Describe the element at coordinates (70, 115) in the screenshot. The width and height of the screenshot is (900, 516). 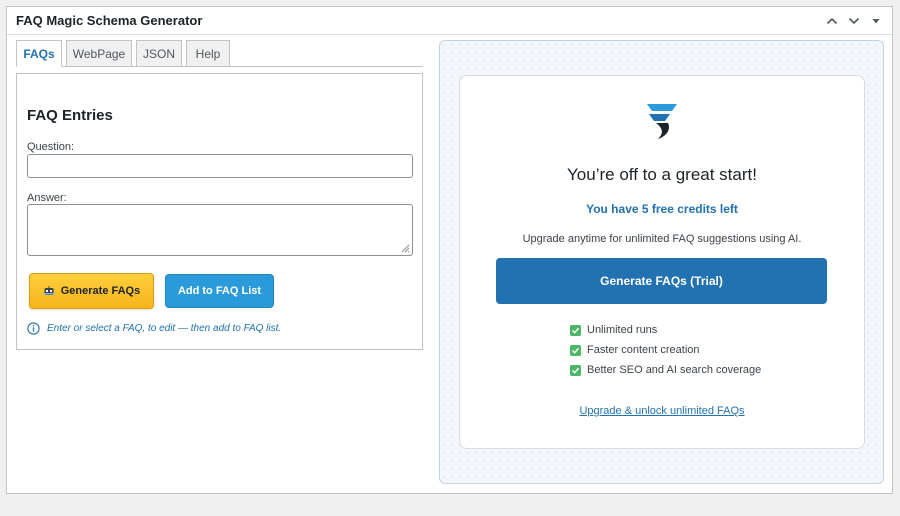
I see `faq-entries-heading: FAQ Entries` at that location.